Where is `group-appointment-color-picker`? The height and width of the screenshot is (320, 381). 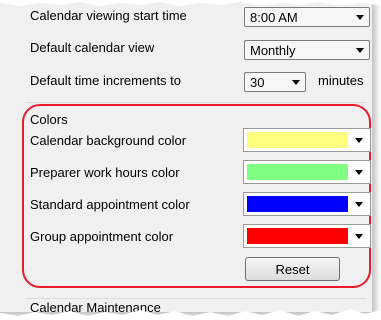 group-appointment-color-picker is located at coordinates (307, 236).